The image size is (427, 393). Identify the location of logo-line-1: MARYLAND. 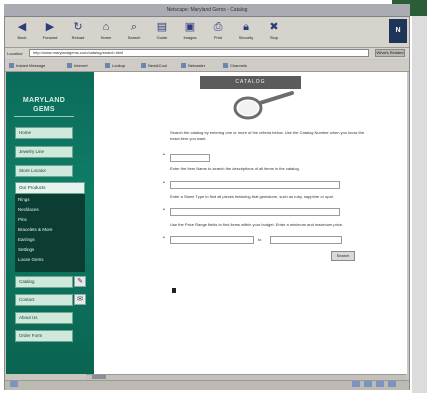
(44, 100).